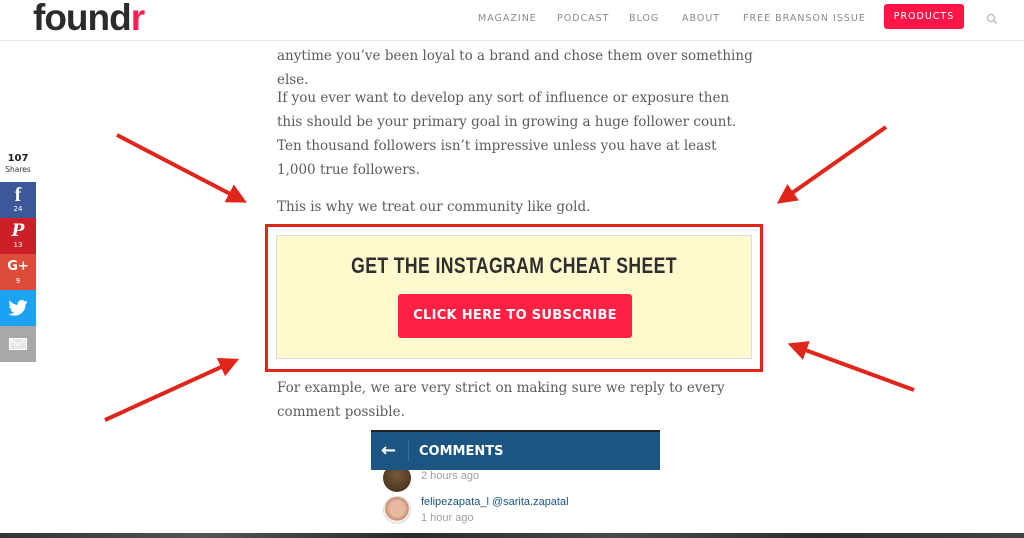  What do you see at coordinates (450, 476) in the screenshot?
I see `comment-time: 2 hours ago` at bounding box center [450, 476].